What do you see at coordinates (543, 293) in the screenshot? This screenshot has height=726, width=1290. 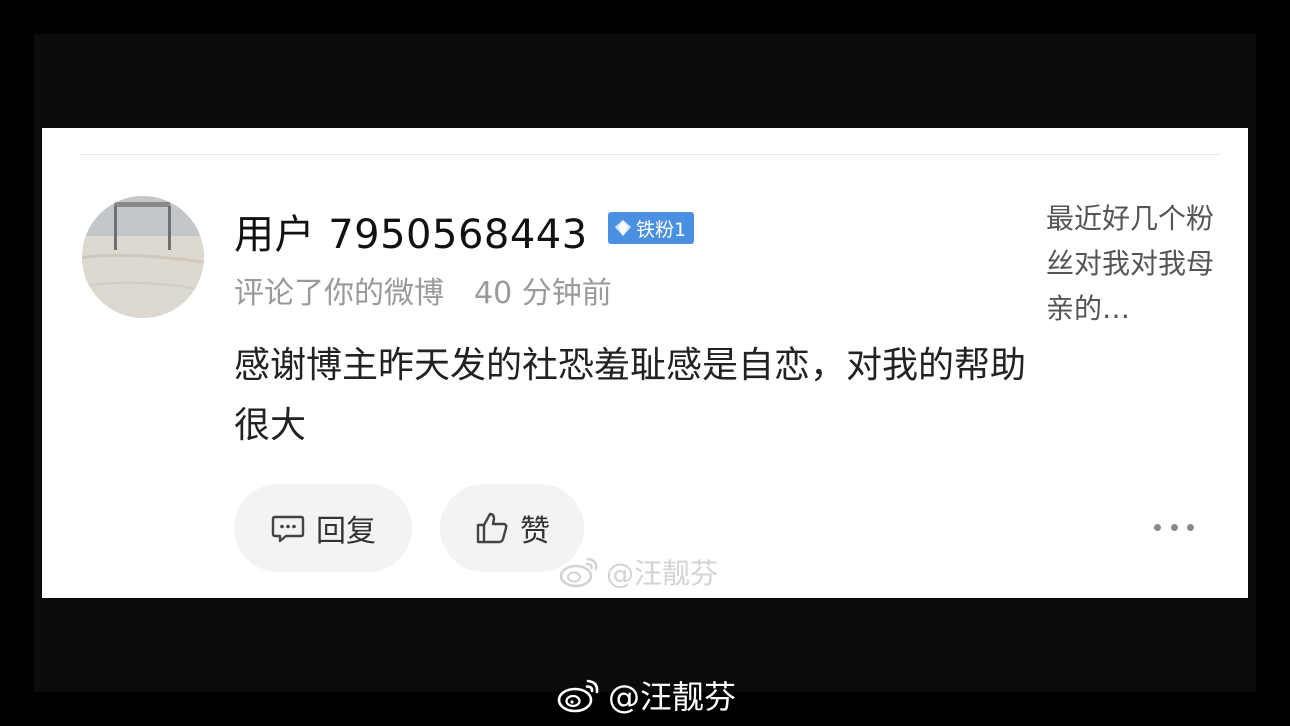 I see `timestamp: 40 分钟前` at bounding box center [543, 293].